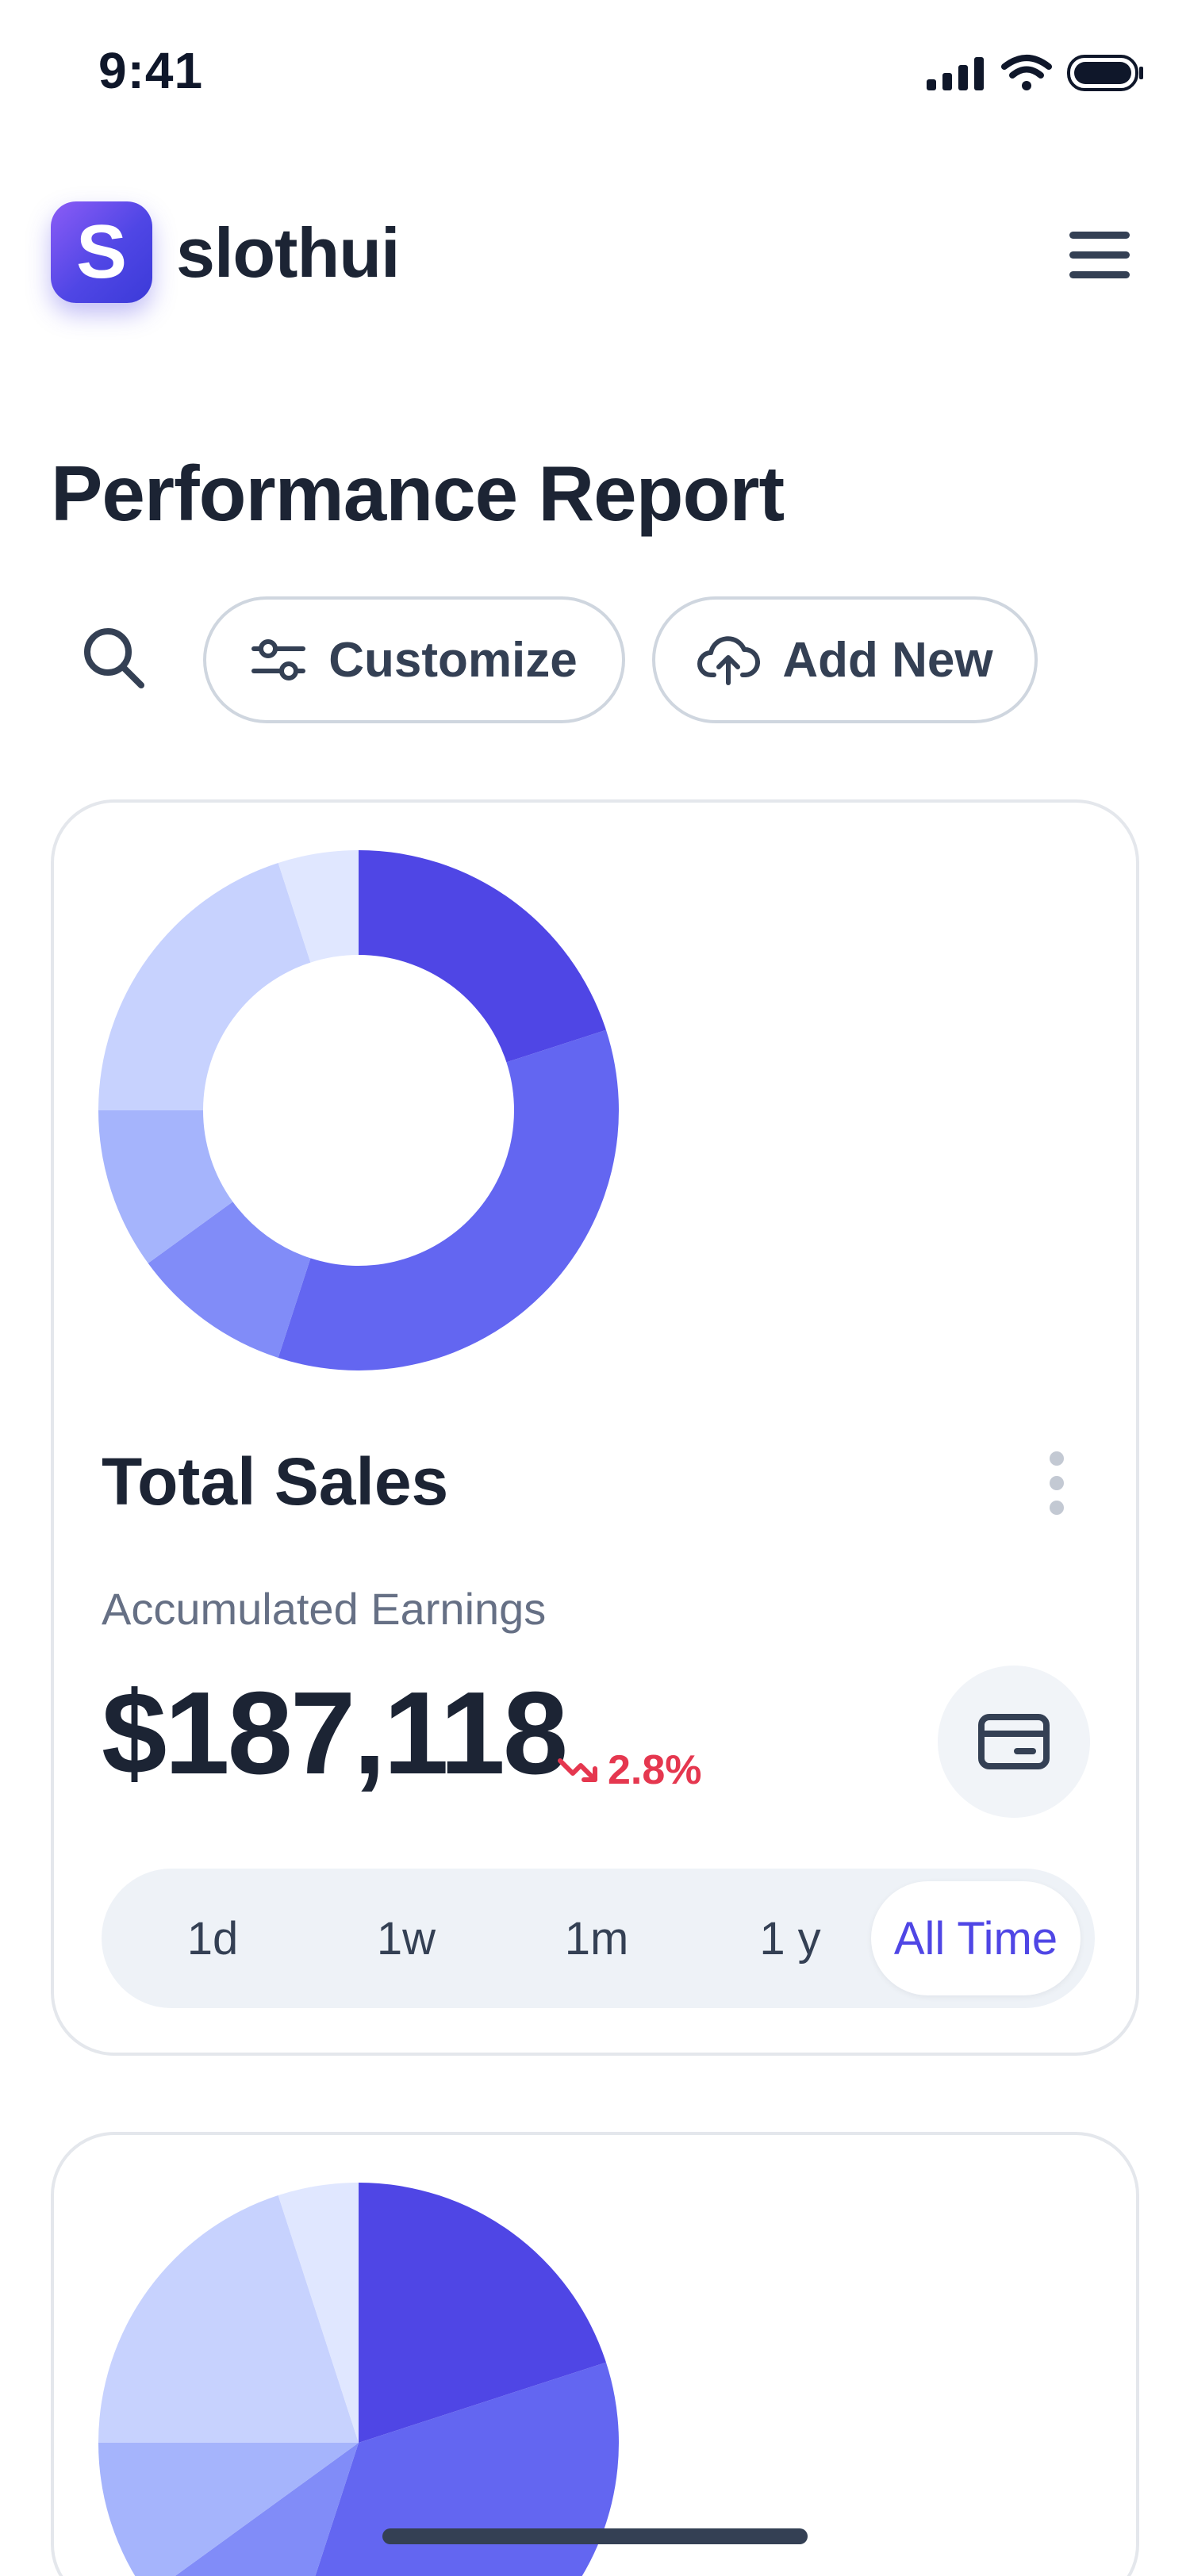 The image size is (1190, 2576). I want to click on status-time: 9:41, so click(151, 71).